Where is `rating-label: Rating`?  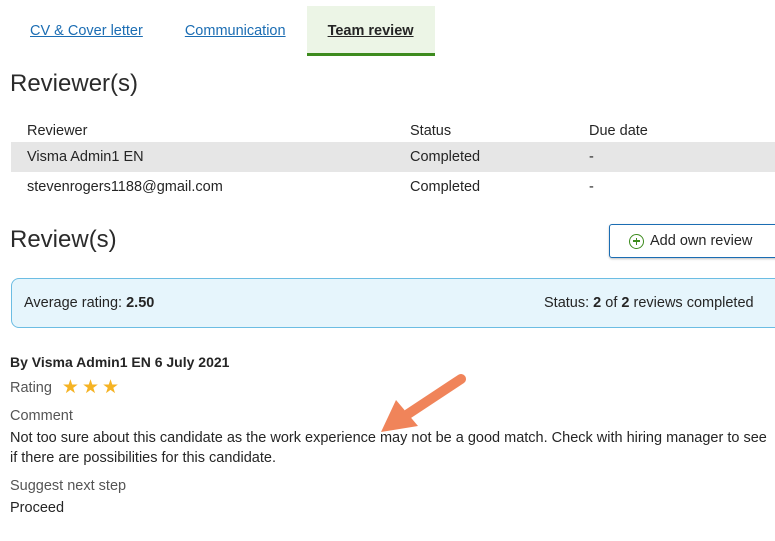 rating-label: Rating is located at coordinates (31, 388).